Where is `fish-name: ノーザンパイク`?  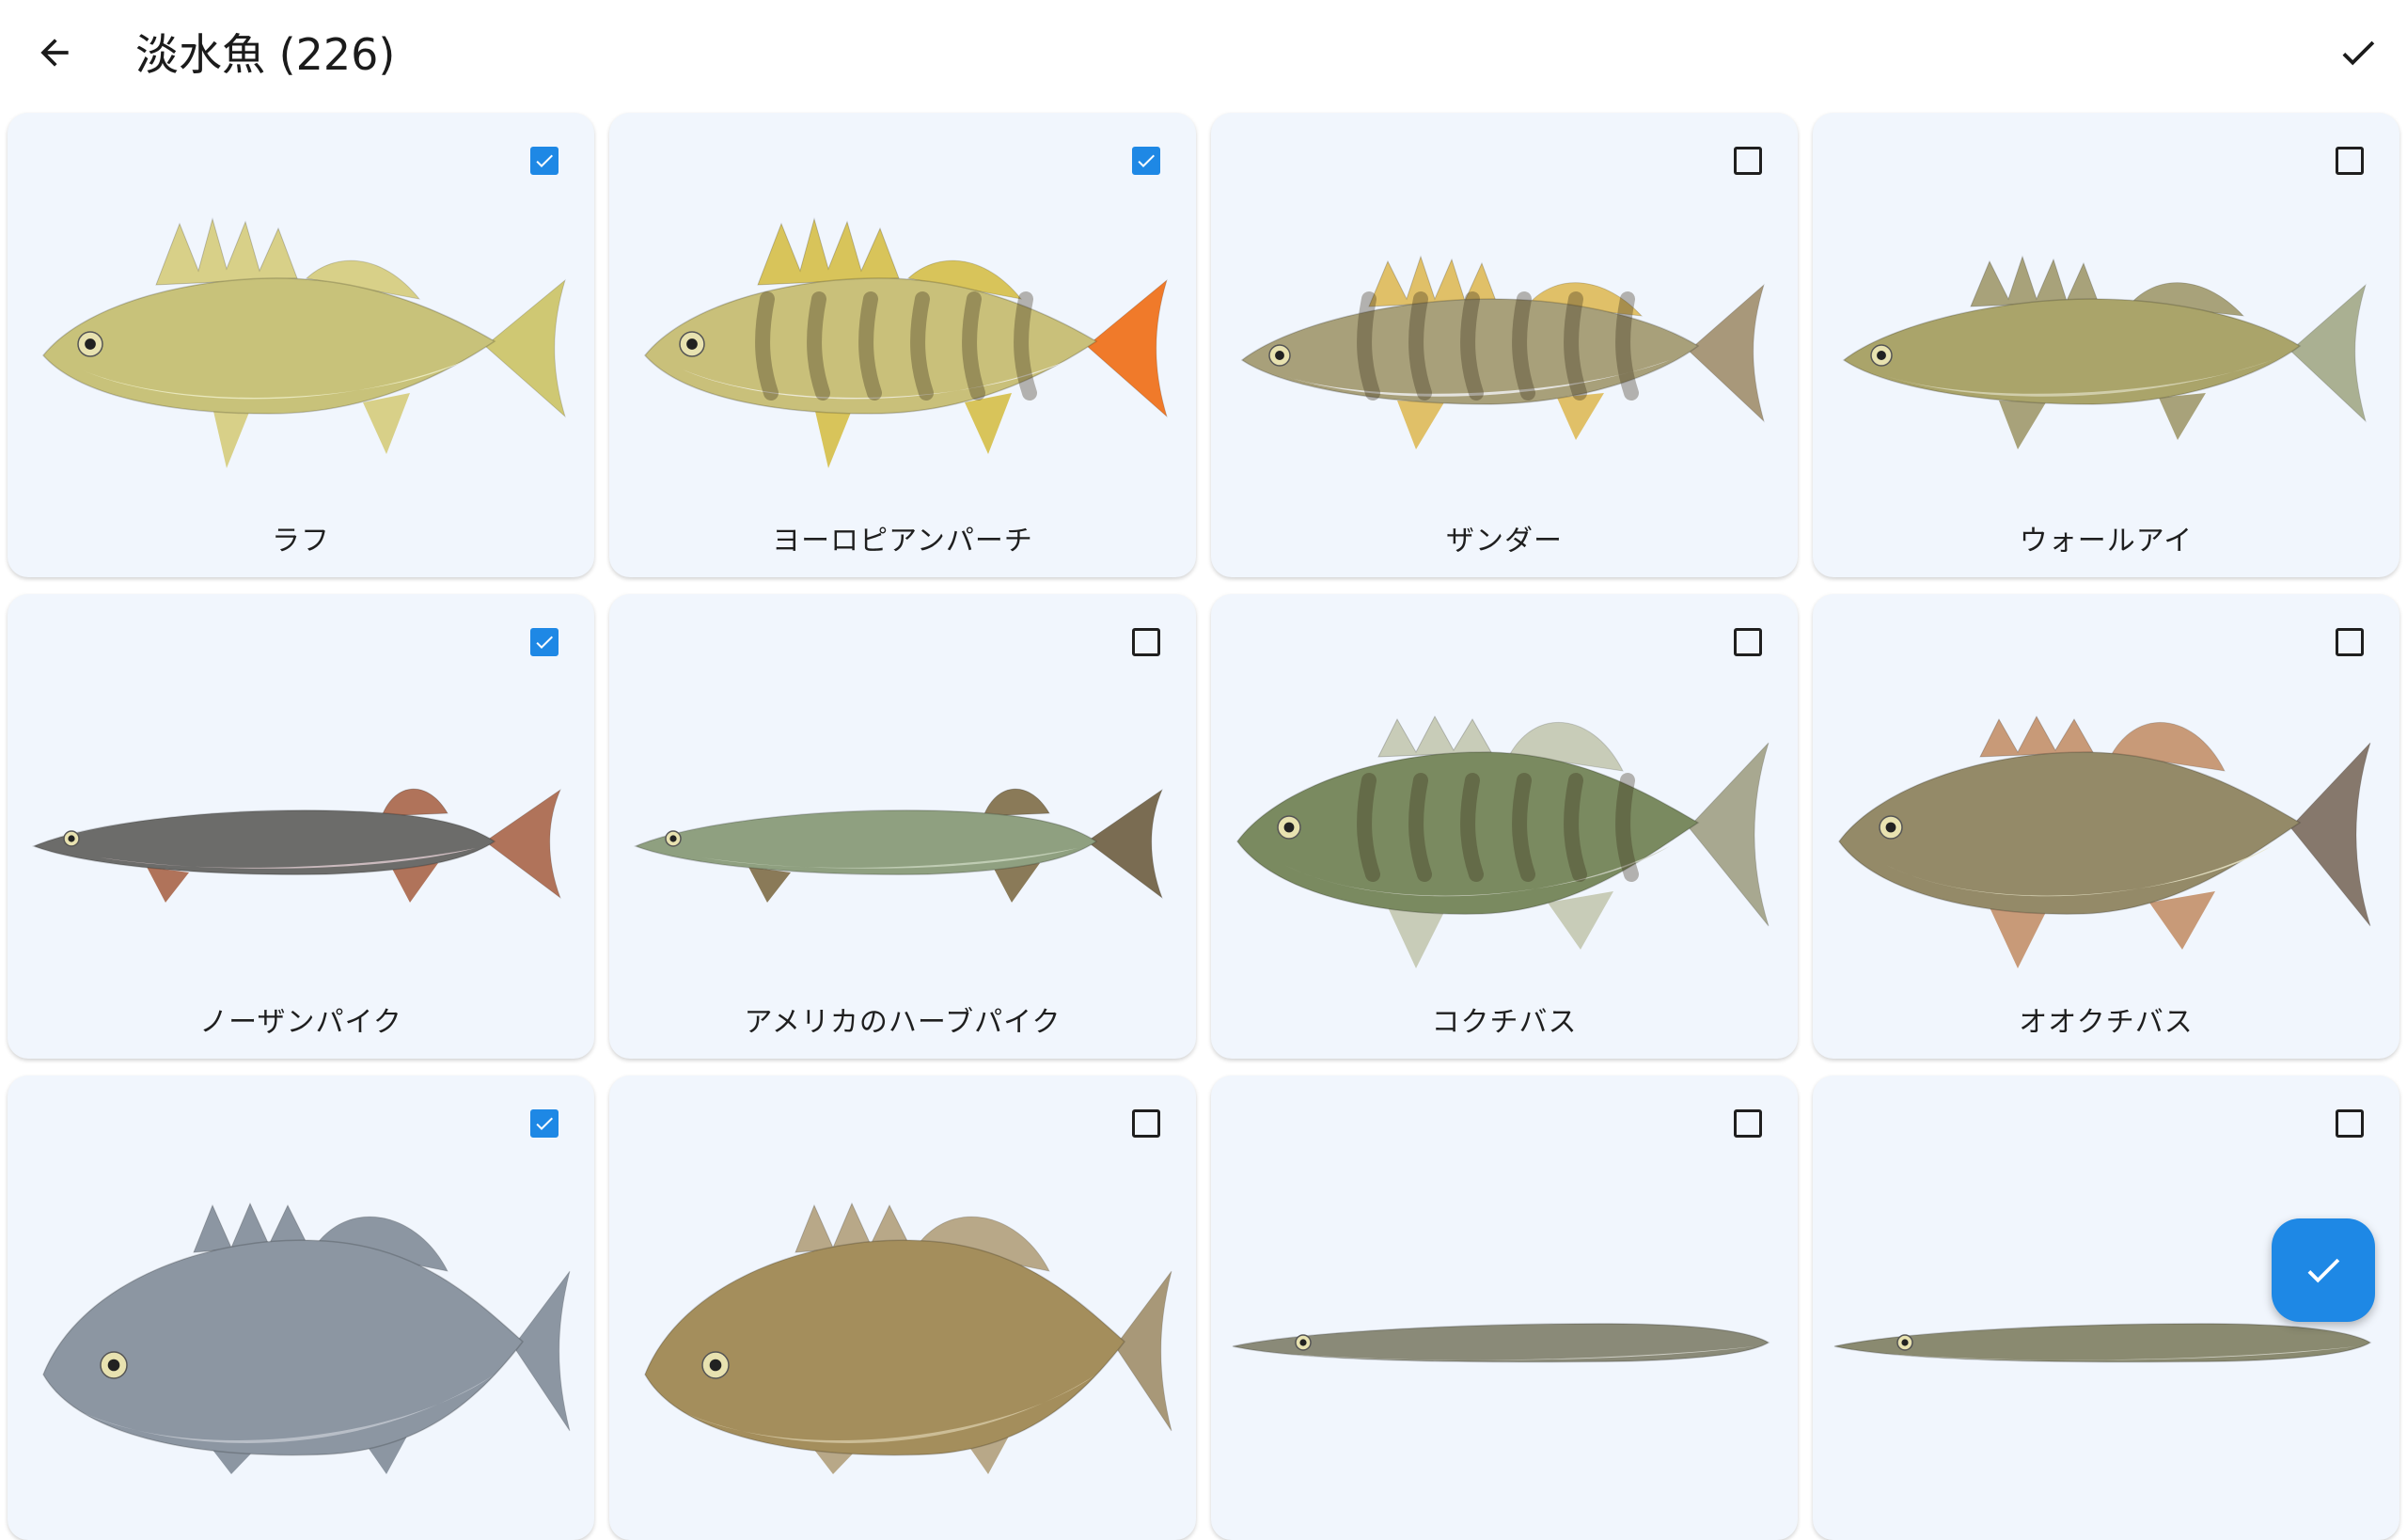
fish-name: ノーザンパイク is located at coordinates (300, 1023).